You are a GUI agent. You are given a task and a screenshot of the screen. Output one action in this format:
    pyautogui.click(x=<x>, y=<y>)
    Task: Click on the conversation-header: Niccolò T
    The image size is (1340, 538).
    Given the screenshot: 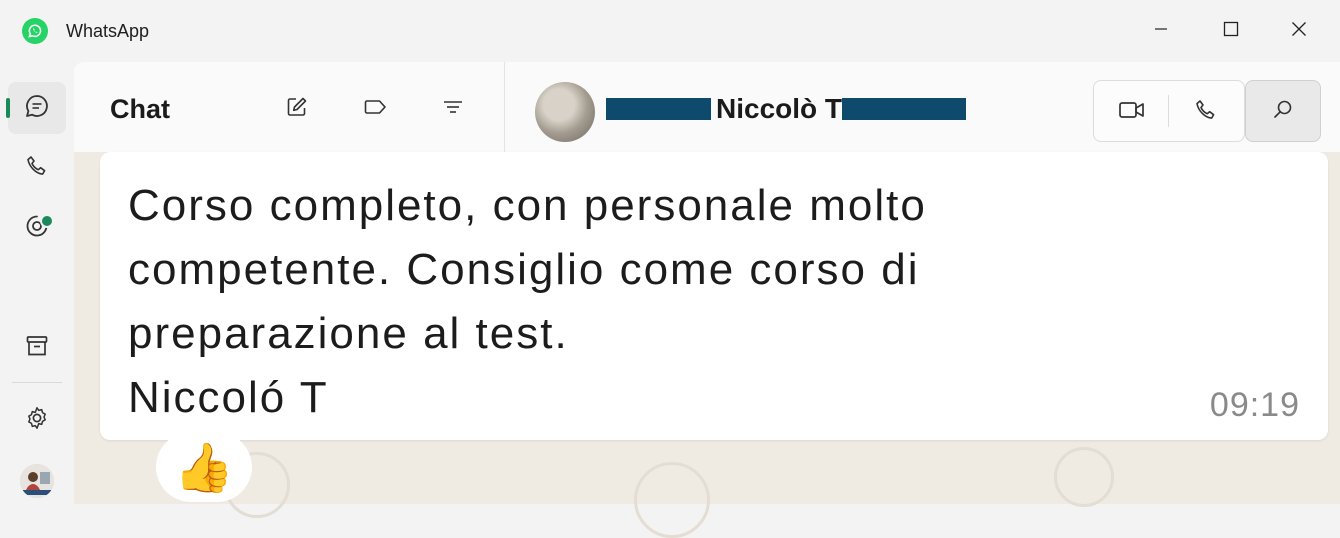 What is the action you would take?
    pyautogui.click(x=922, y=107)
    